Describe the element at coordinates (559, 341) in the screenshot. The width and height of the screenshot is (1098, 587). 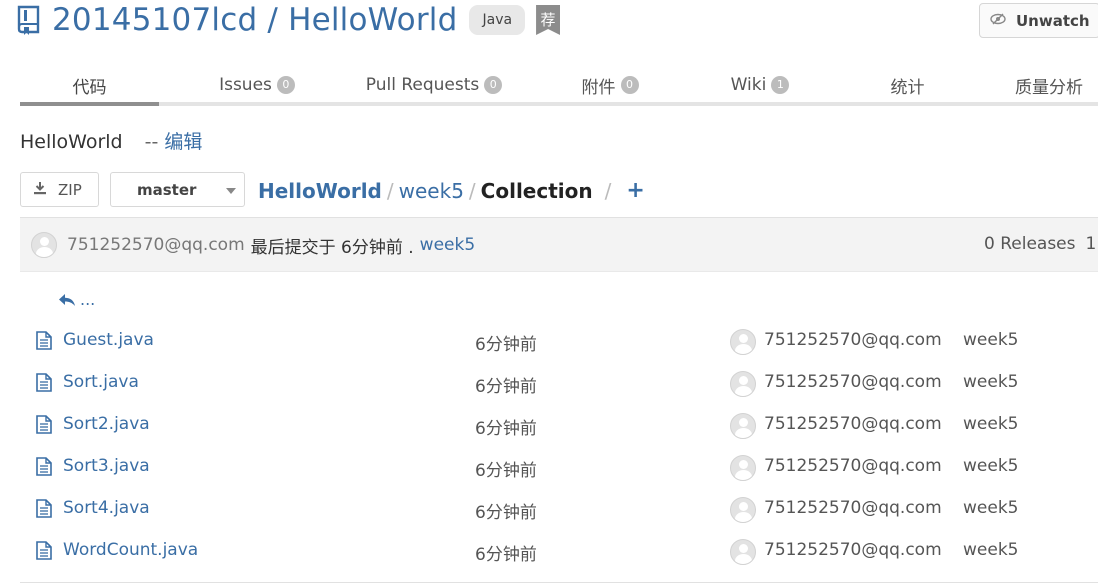
I see `file-row: Guest.java 6分钟前 751252570@qq.com week5` at that location.